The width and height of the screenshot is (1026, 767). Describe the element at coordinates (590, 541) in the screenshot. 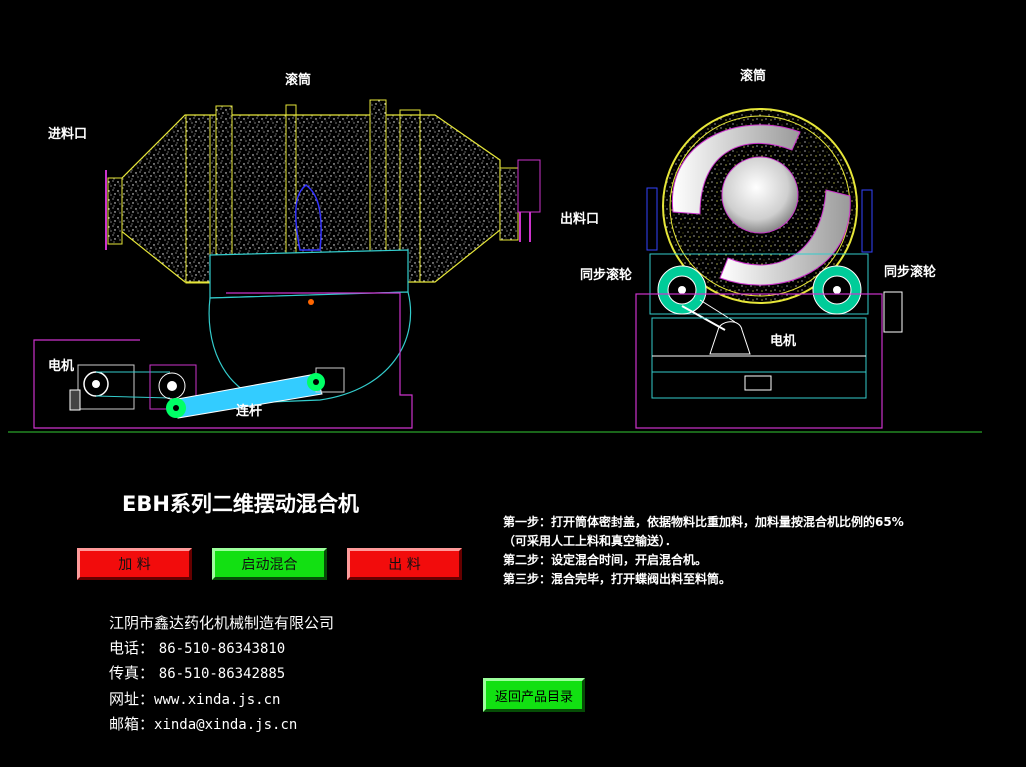

I see `step-1-note: （可采用人工上料和真空输送）．` at that location.